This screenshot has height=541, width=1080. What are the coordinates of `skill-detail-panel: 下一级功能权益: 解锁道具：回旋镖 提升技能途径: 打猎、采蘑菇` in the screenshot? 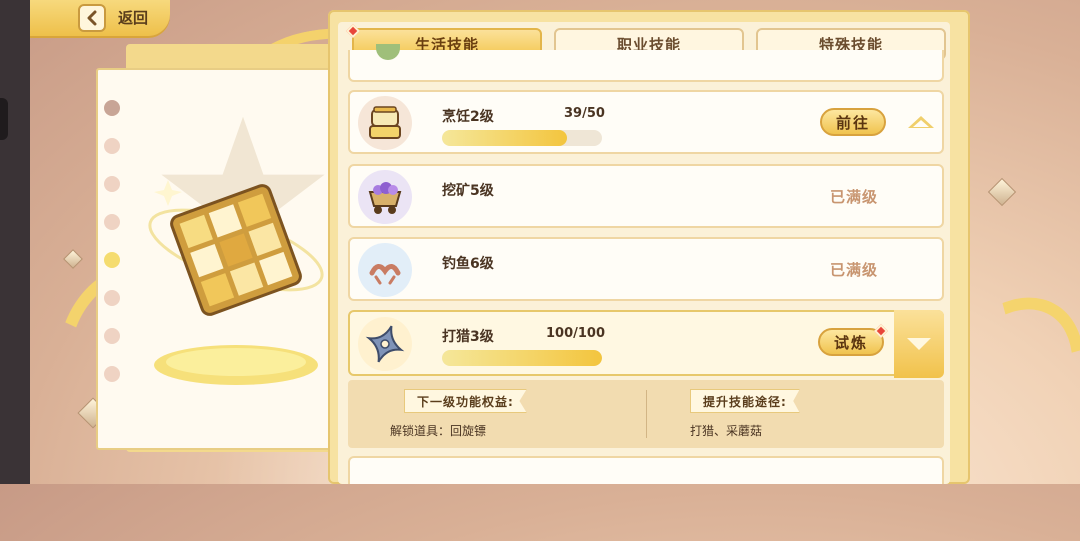 It's located at (646, 414).